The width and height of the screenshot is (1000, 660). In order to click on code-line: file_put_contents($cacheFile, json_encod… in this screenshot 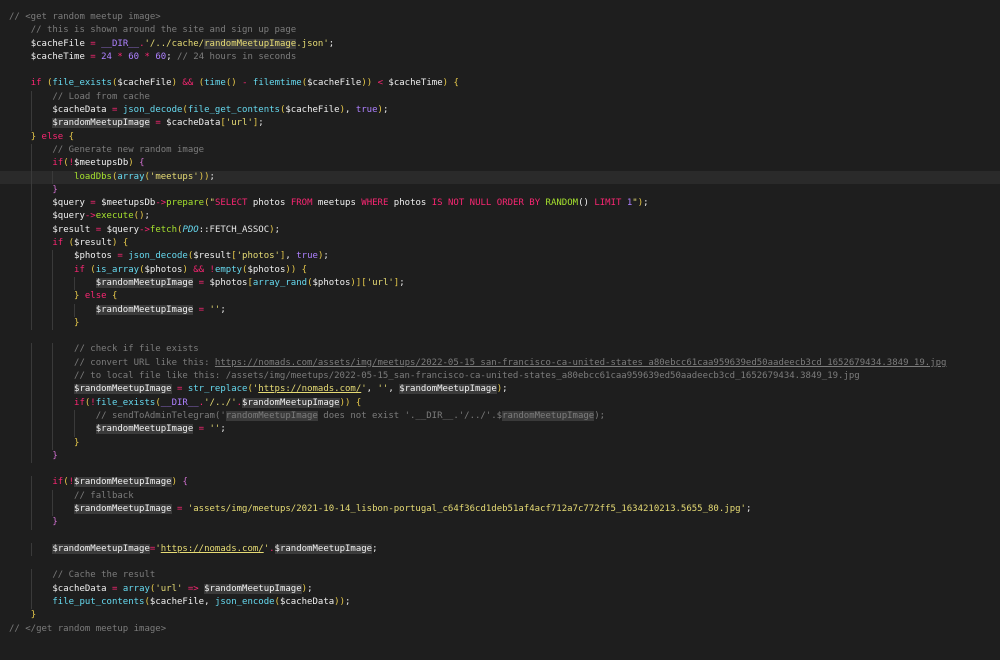, I will do `click(500, 603)`.